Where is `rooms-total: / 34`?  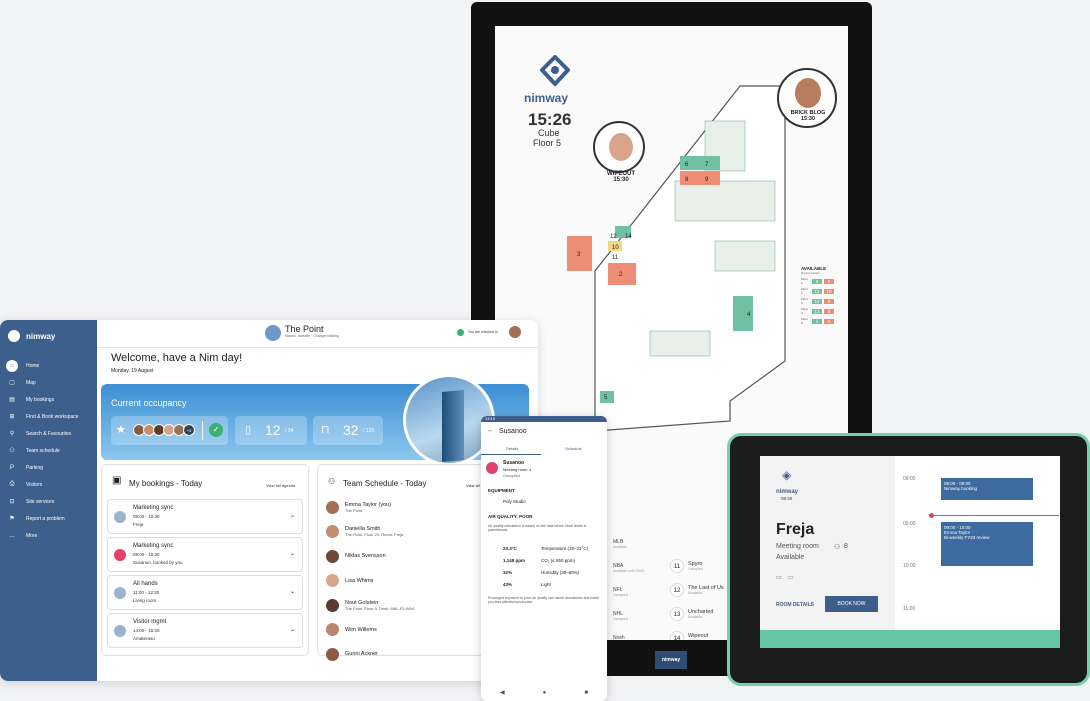
rooms-total: / 34 is located at coordinates (289, 431).